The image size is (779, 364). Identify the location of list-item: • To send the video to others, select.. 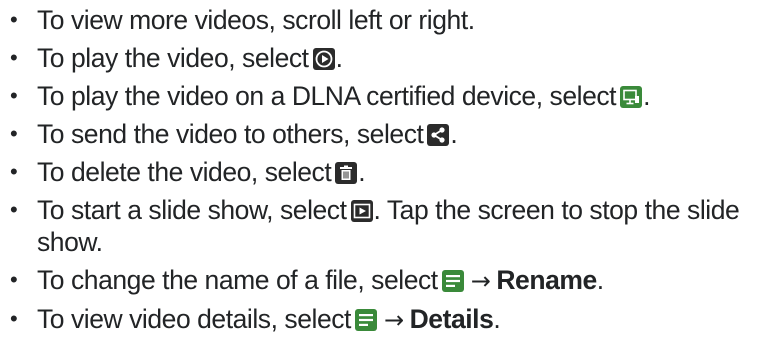
(389, 134).